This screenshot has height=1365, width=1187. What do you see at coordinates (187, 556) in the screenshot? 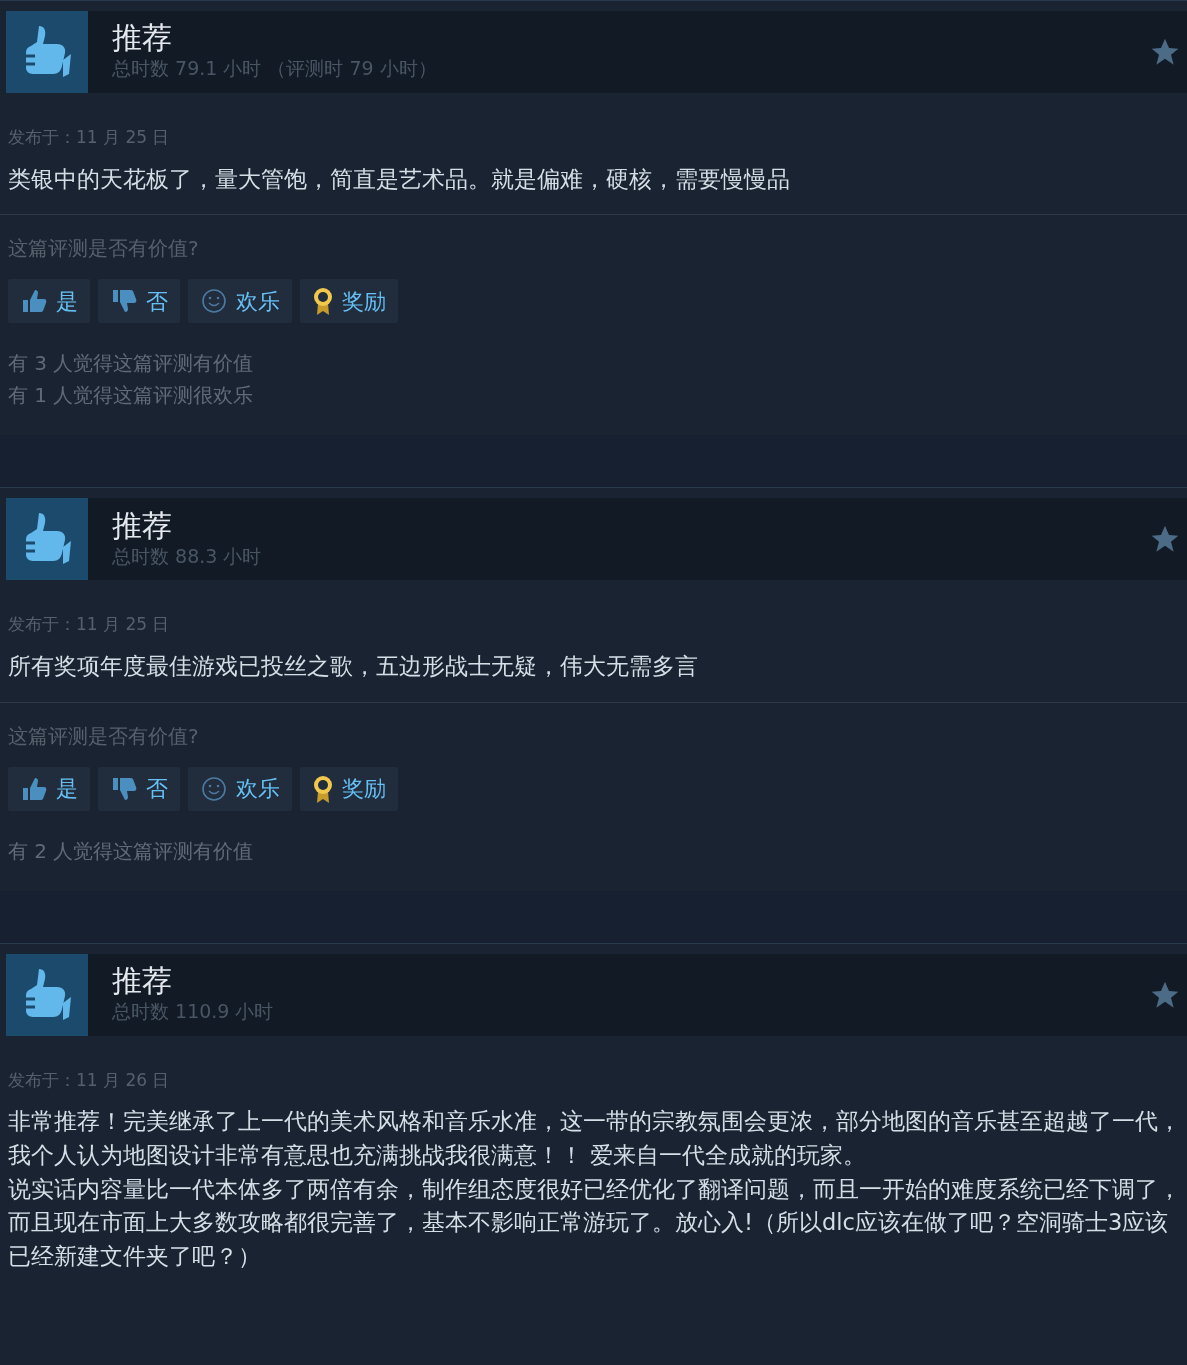
I see `playtime-text: 总时数 88.3 小时` at bounding box center [187, 556].